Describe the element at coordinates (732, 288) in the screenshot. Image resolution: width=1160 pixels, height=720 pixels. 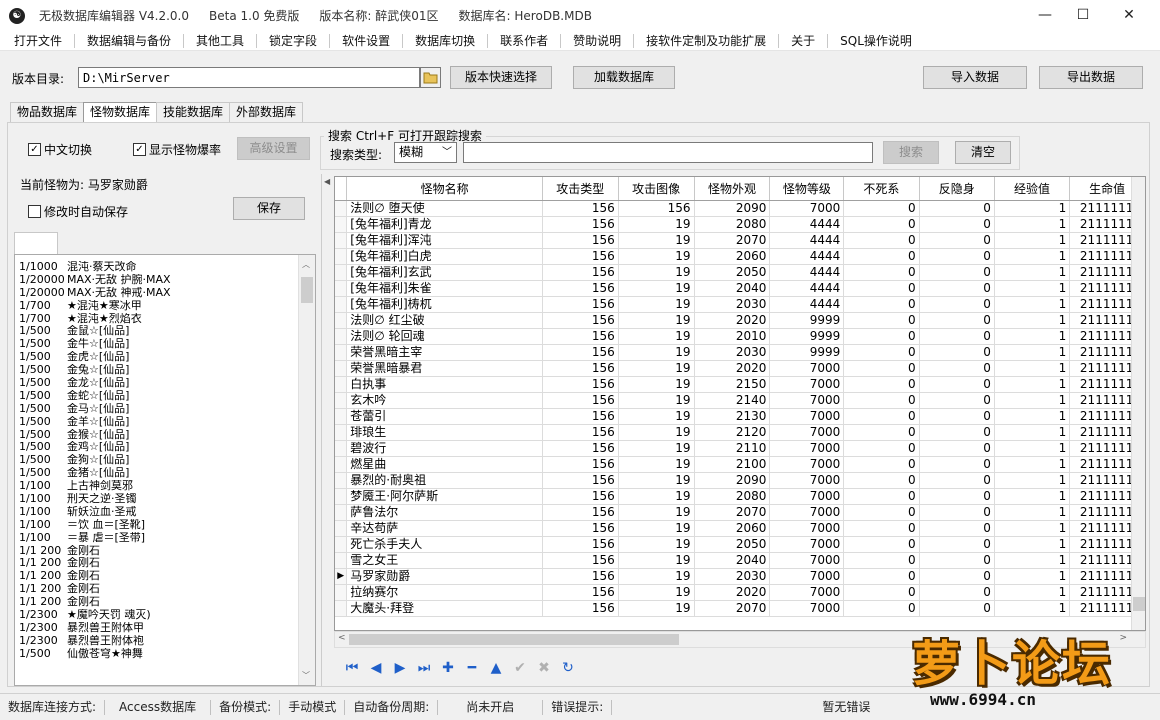
I see `grid-cell: 2040` at that location.